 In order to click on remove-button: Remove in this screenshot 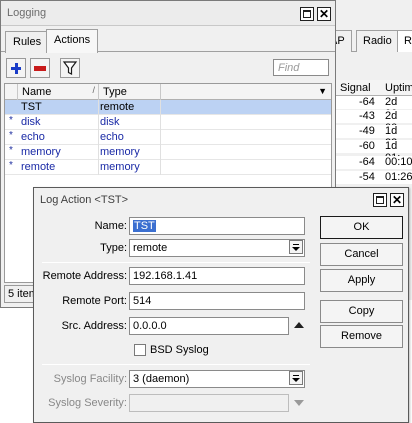, I will do `click(361, 336)`.